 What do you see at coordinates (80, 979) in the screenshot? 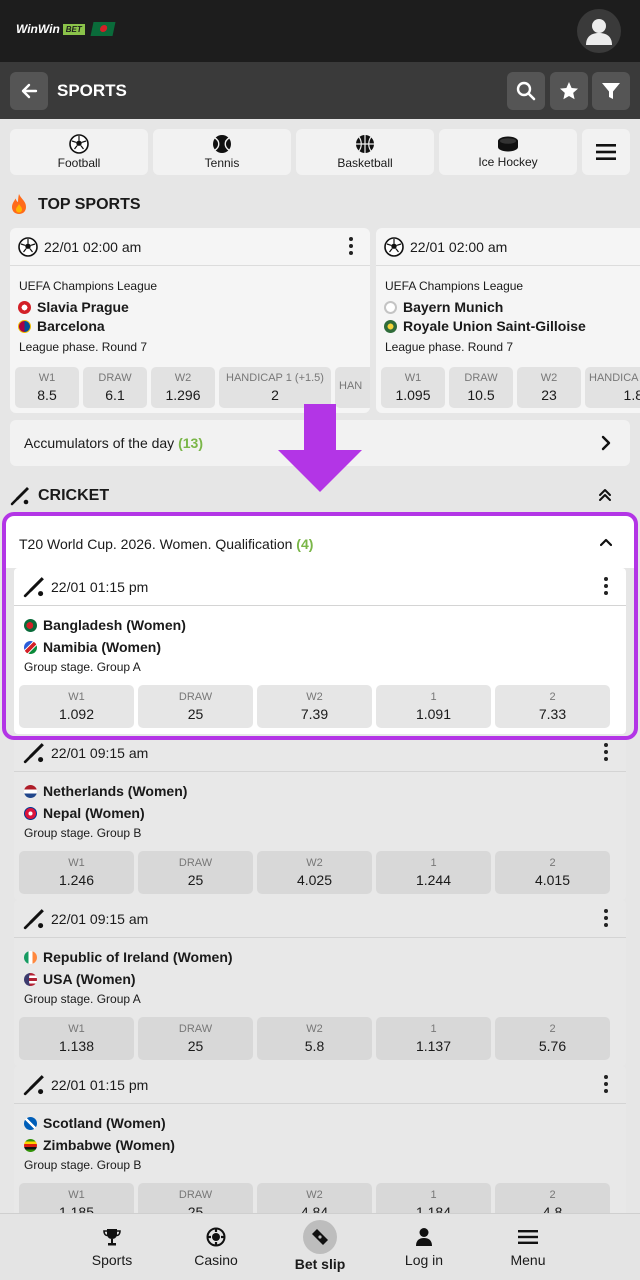
I see `team-away: USA (Women)` at bounding box center [80, 979].